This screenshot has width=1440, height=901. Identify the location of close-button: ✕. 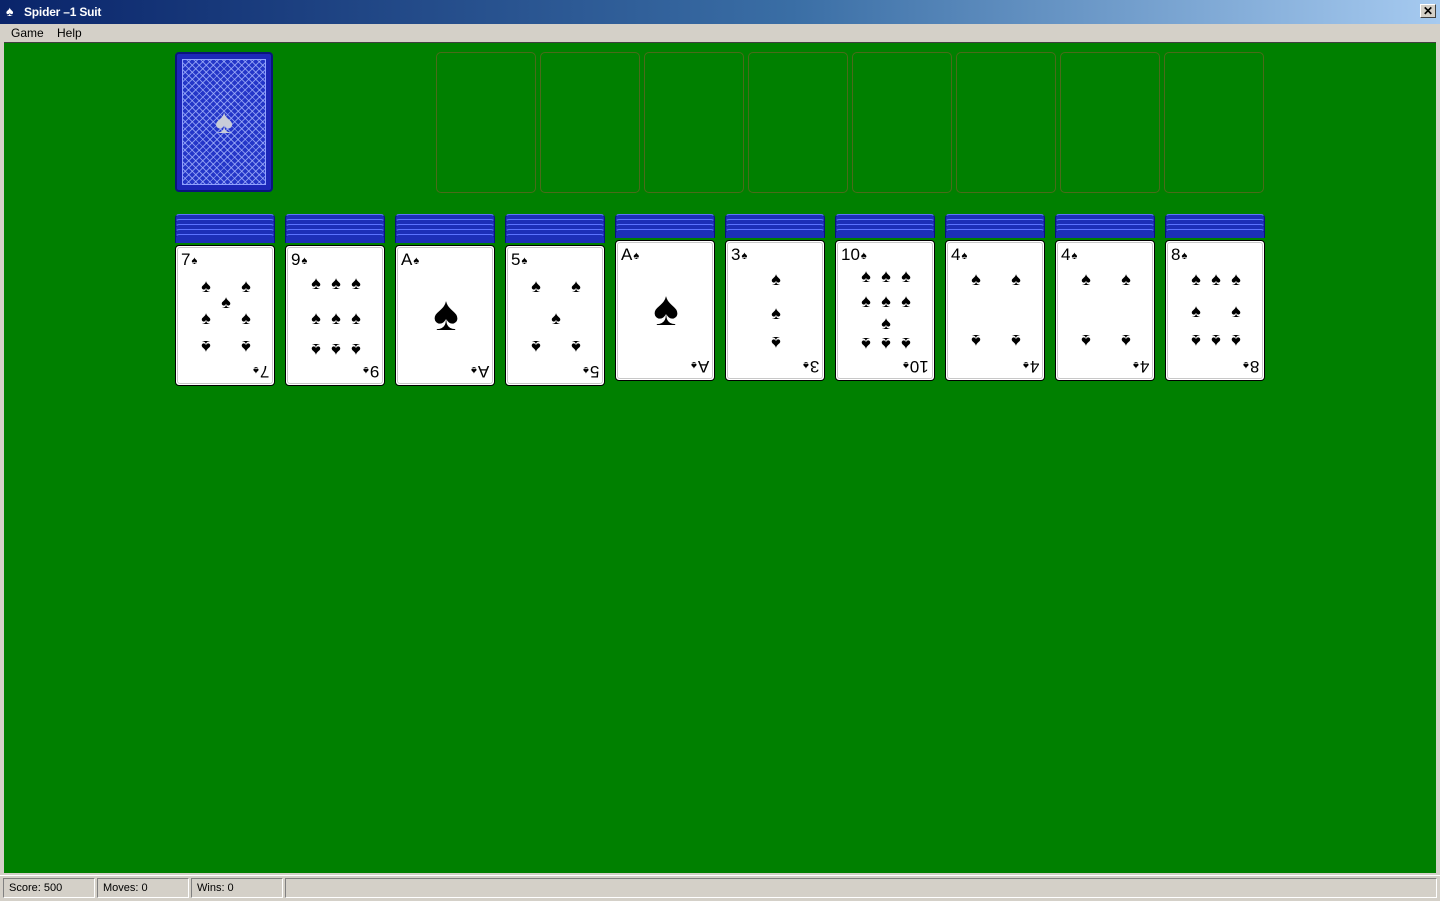
(1428, 11).